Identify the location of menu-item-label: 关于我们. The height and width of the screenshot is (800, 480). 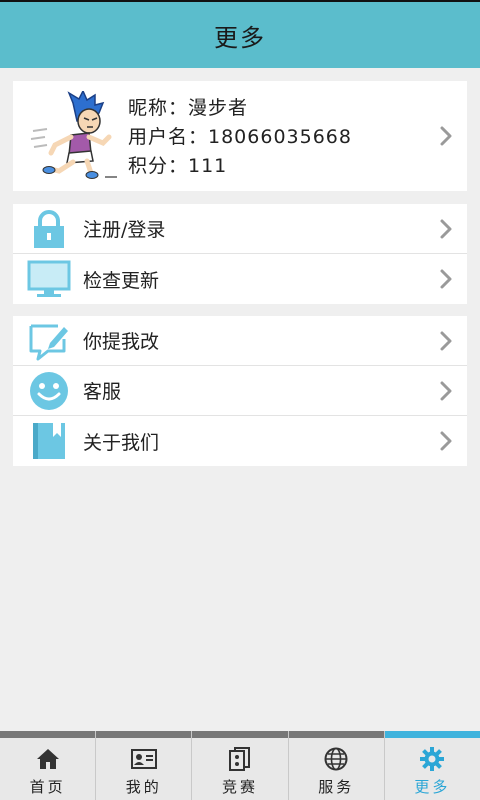
(121, 442).